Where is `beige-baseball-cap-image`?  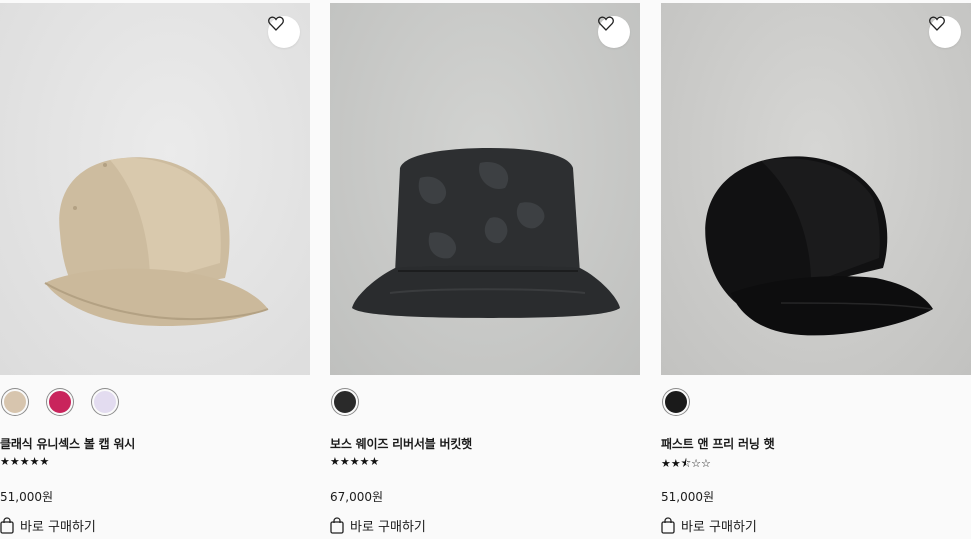
beige-baseball-cap-image is located at coordinates (156, 242).